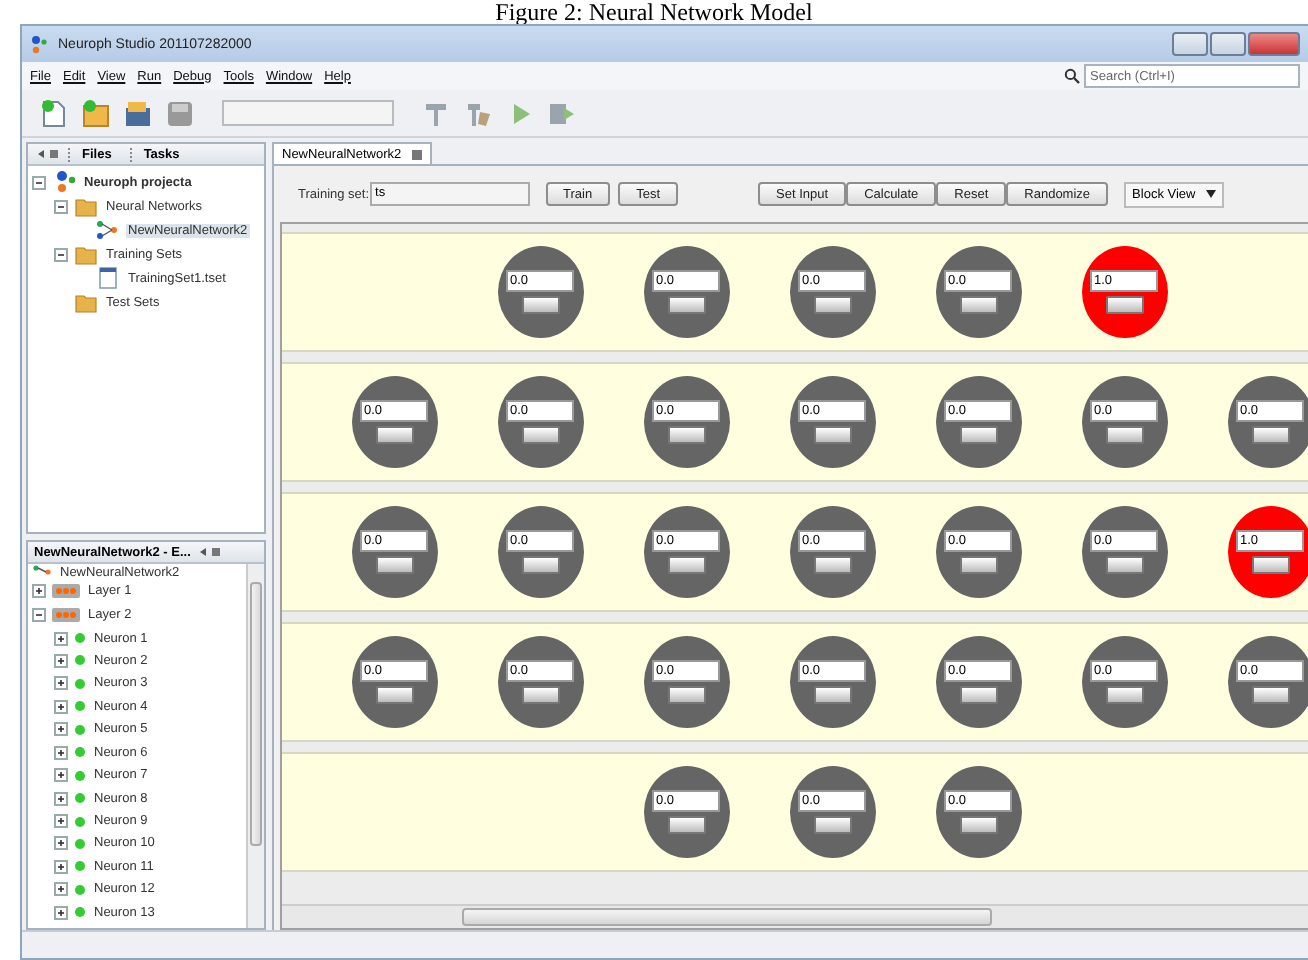 This screenshot has width=1308, height=960. I want to click on new-project-icon, so click(96, 113).